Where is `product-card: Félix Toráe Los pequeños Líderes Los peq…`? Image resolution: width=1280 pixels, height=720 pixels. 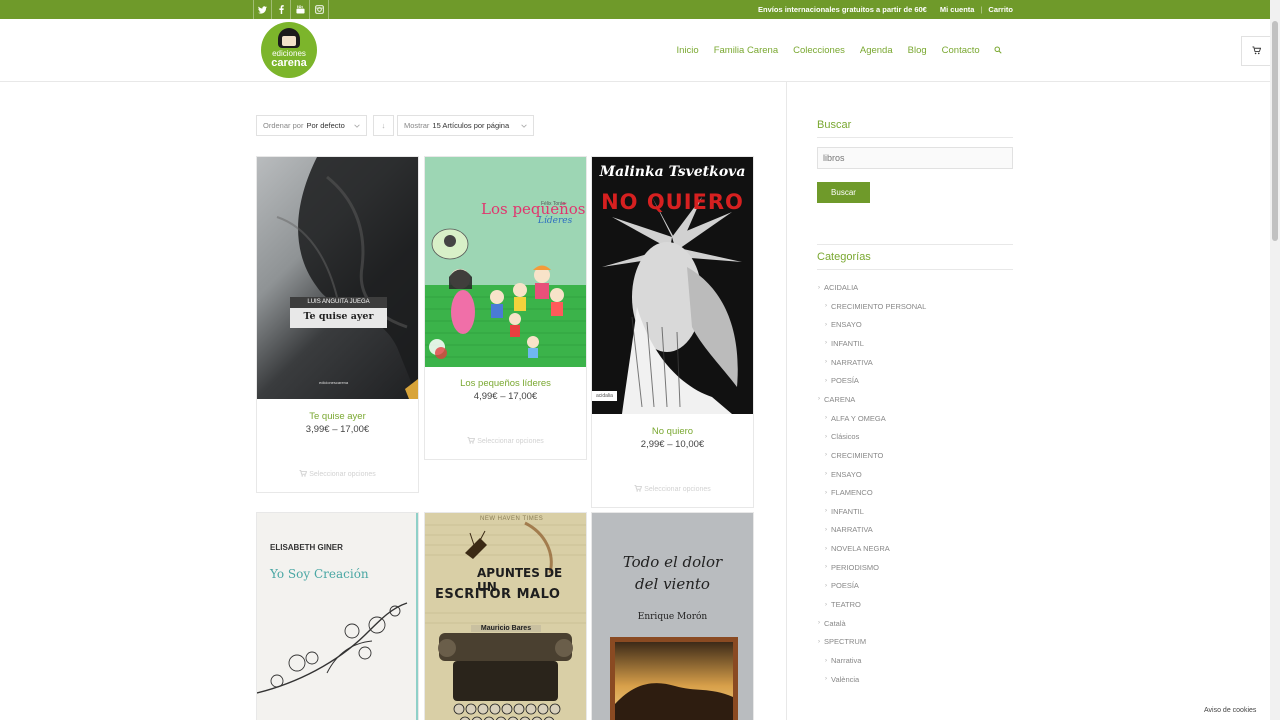
product-card: Félix Toráe Los pequeños Líderes Los peq… is located at coordinates (505, 308).